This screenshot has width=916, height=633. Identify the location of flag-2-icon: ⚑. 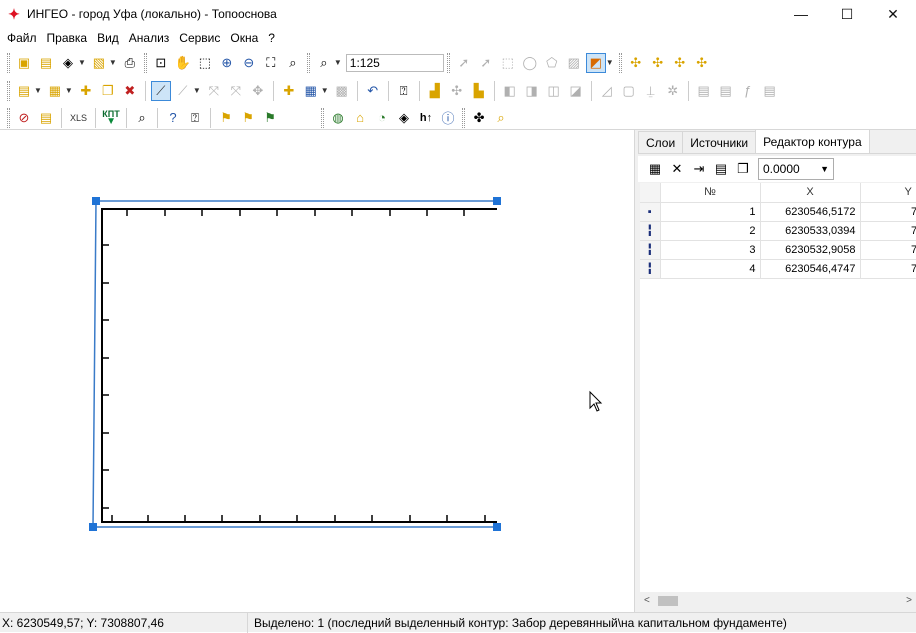
(248, 118).